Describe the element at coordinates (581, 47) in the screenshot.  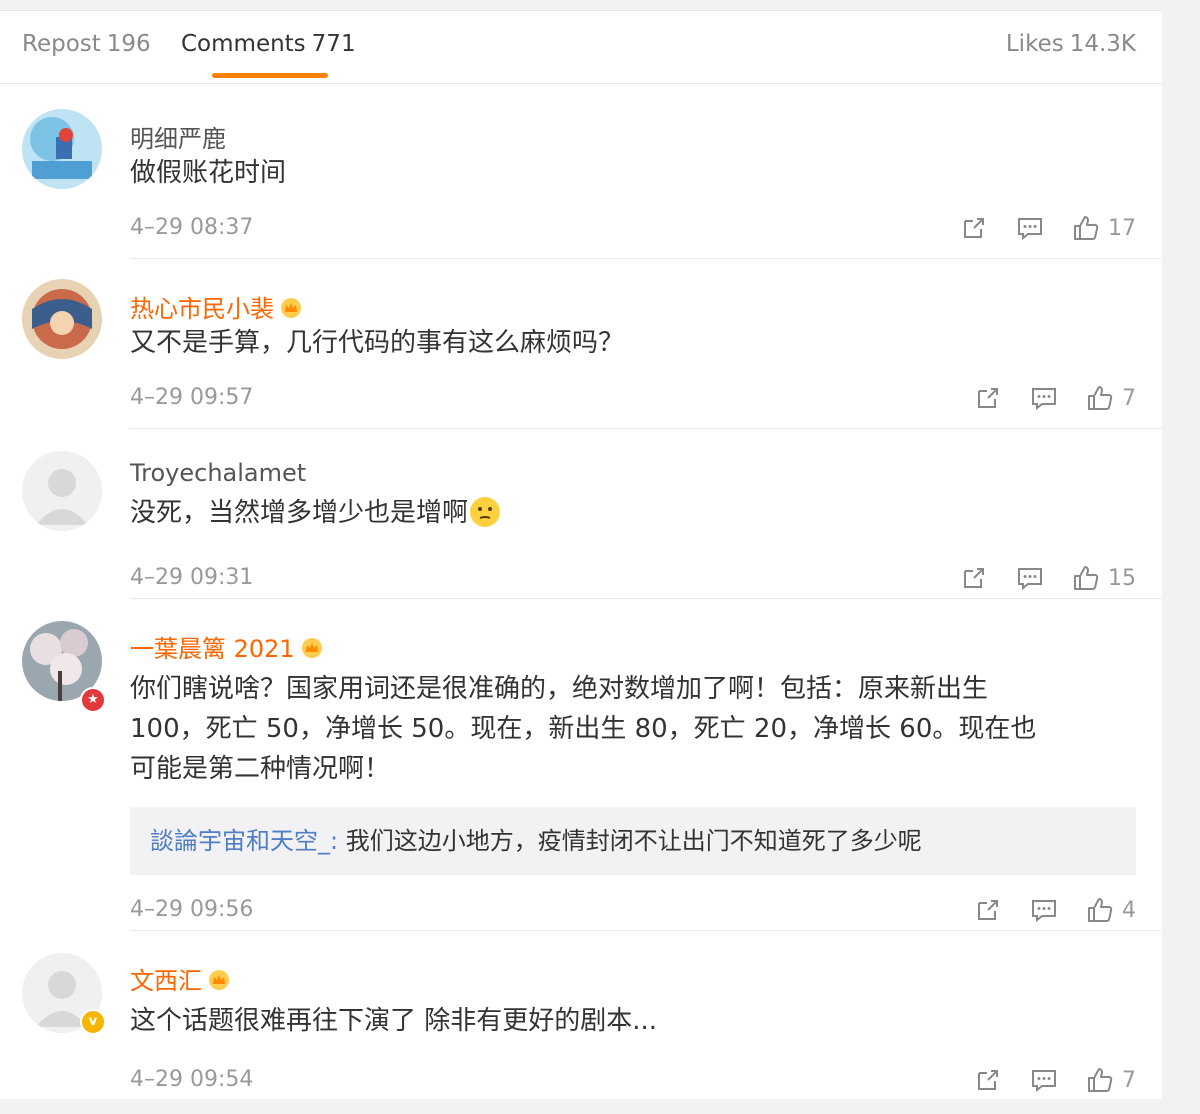
I see `tab-bar: Repost 196 Comments 771 Likes 14.3K` at that location.